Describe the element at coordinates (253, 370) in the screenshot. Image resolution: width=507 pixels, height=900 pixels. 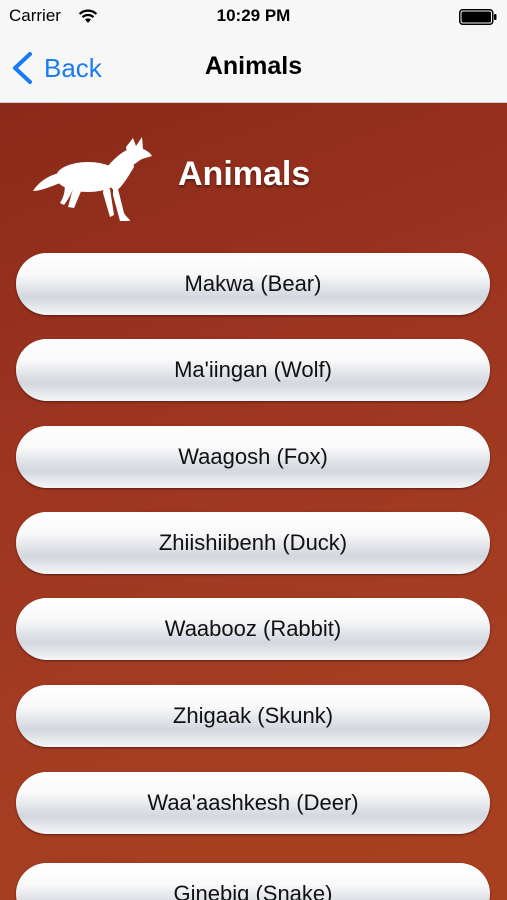
I see `animal-button-wolf: Ma'iingan (Wolf)` at that location.